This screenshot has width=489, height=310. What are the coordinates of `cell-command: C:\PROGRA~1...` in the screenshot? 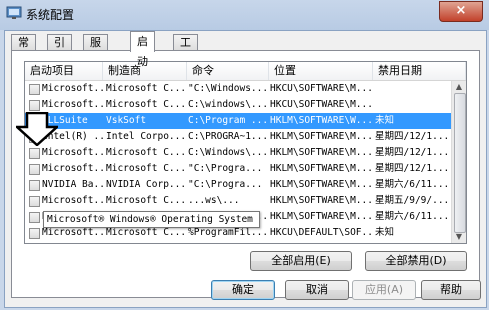 It's located at (228, 136).